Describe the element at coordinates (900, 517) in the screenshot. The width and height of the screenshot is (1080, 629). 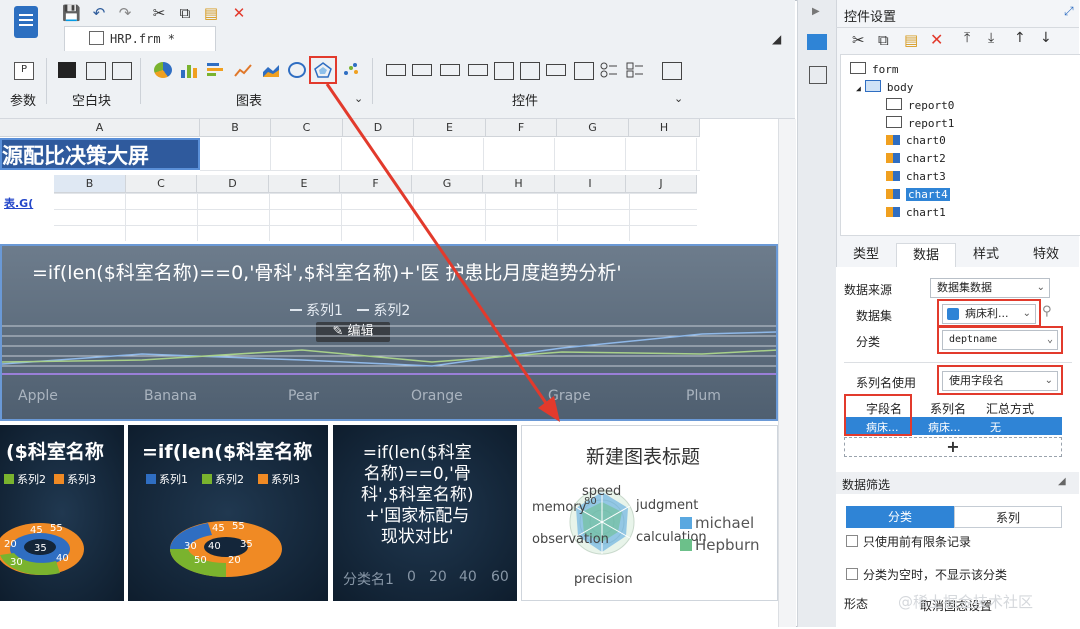
I see `filter-tab-category: 分类` at that location.